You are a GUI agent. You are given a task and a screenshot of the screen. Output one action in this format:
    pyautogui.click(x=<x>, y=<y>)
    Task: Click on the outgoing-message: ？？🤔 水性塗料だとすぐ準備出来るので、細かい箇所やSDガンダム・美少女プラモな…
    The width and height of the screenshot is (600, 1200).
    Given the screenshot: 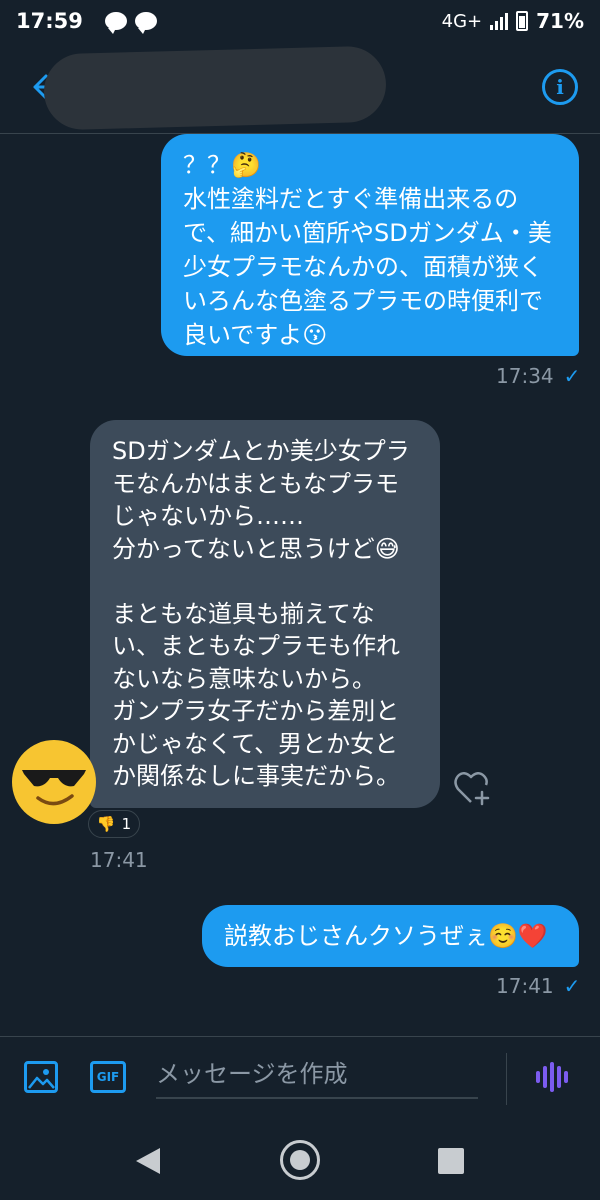 What is the action you would take?
    pyautogui.click(x=370, y=245)
    